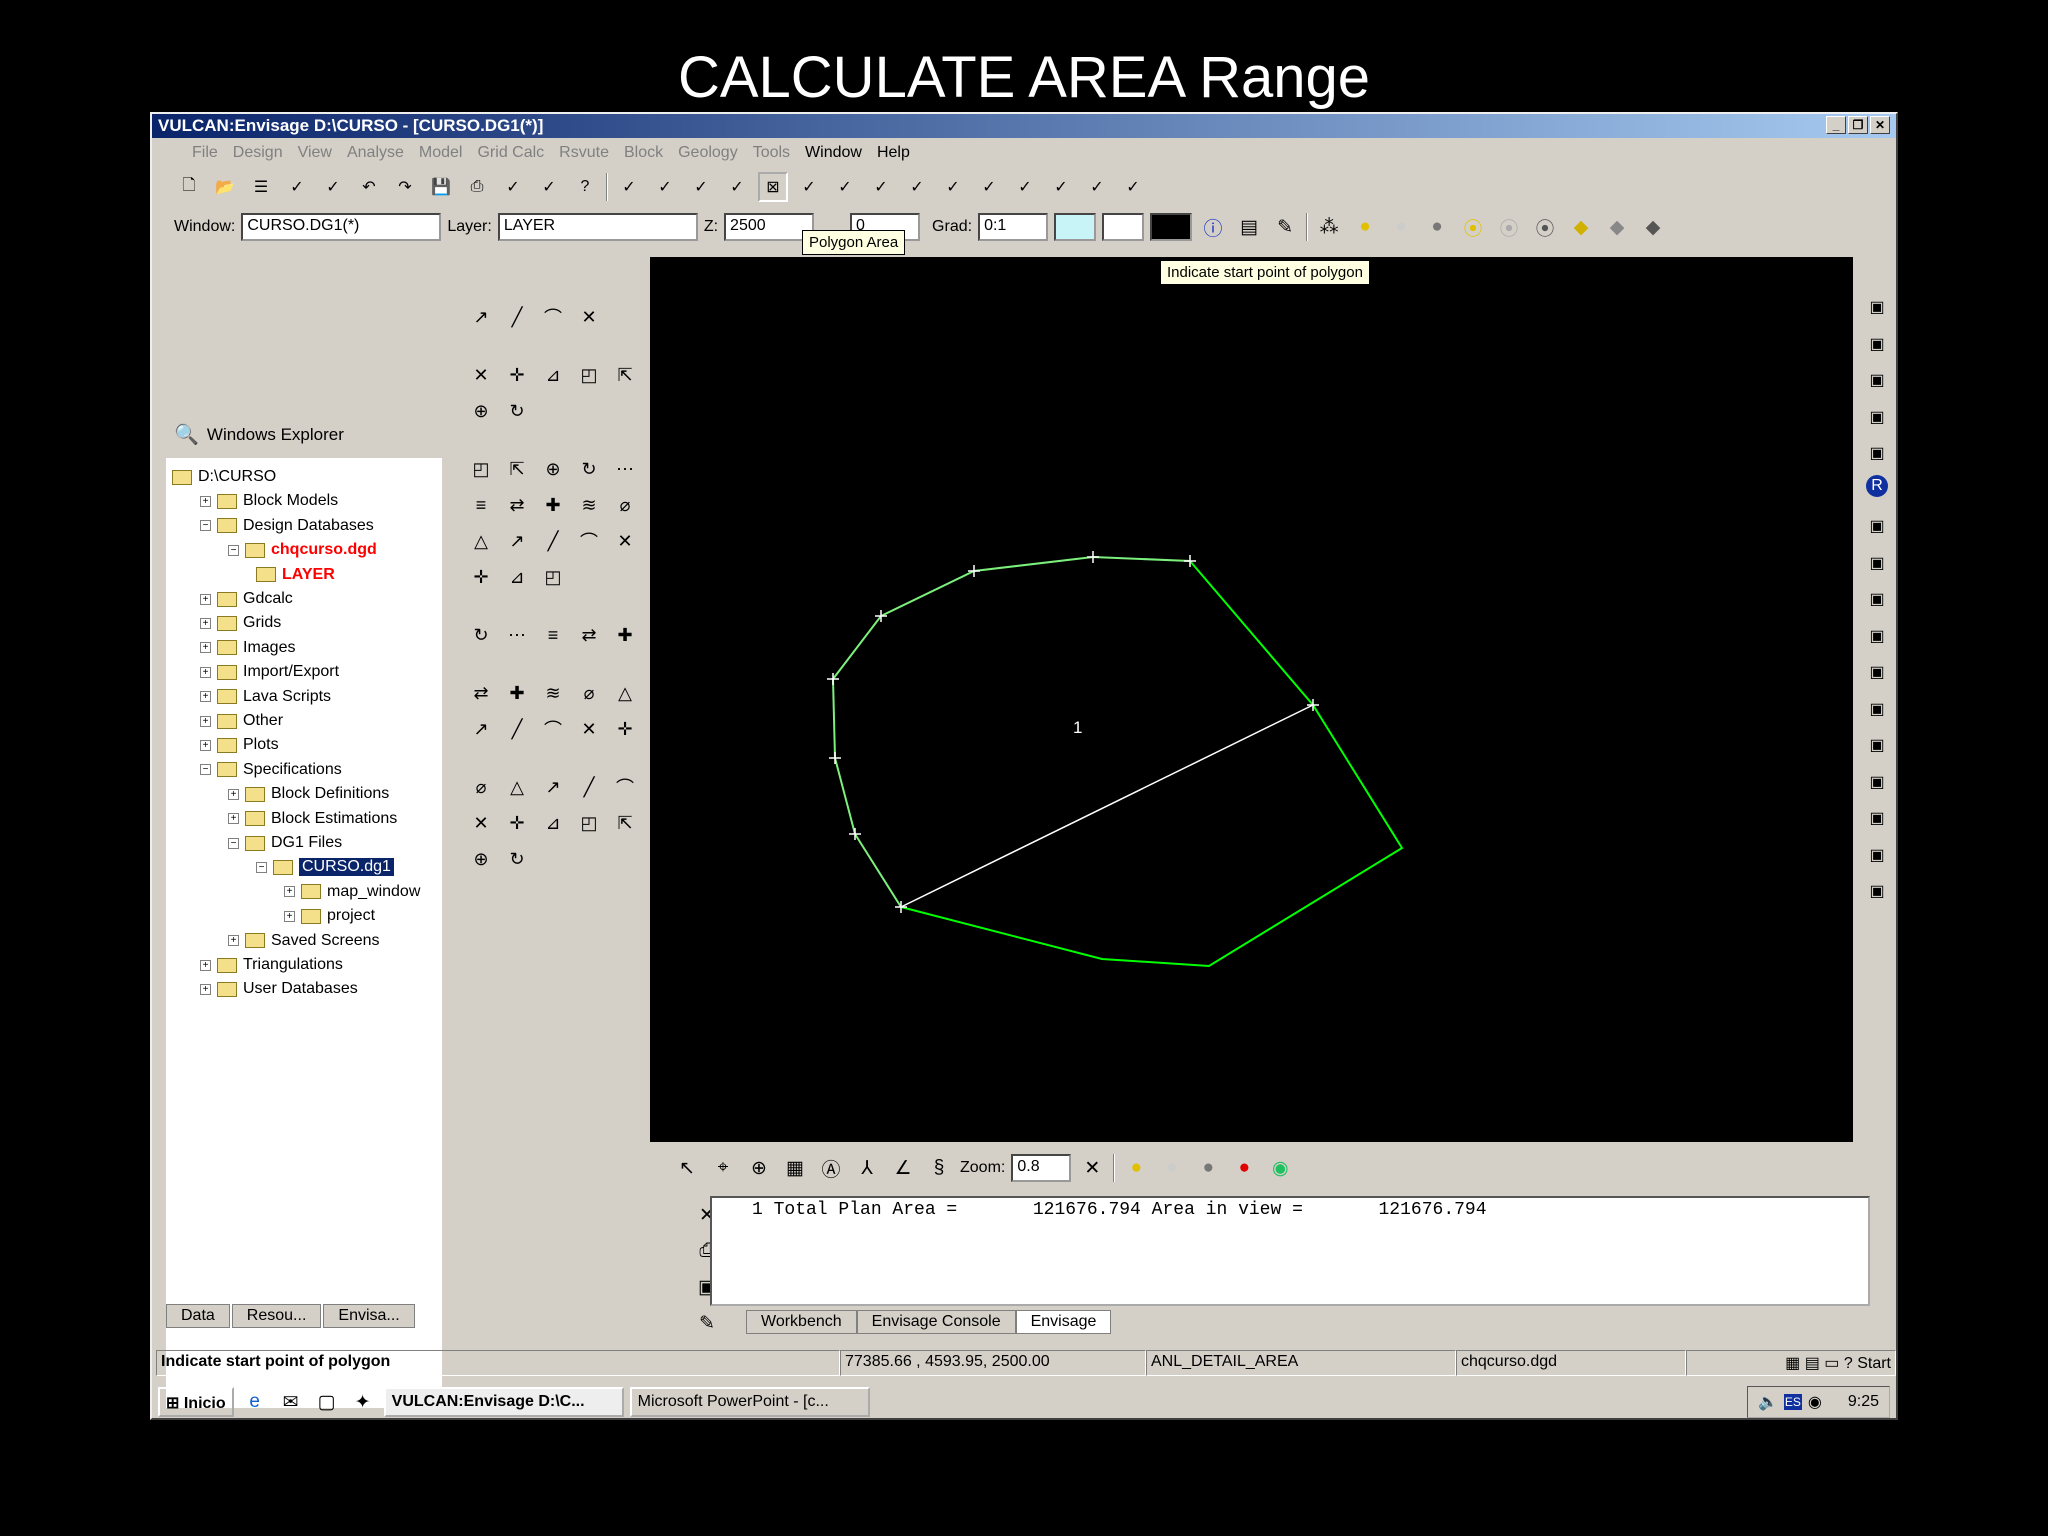  I want to click on transform-tool-icon: ≋, so click(589, 505).